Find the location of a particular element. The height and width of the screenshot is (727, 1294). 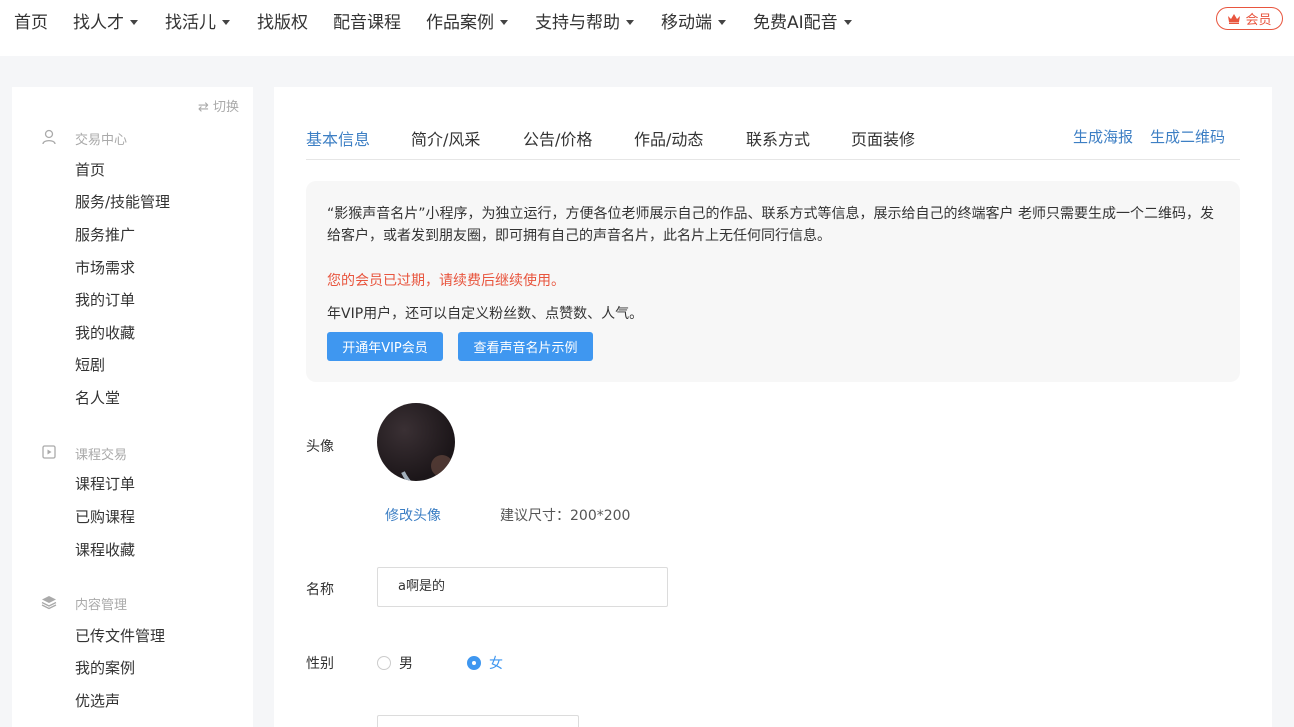

sidebar-item-promotion: 服务推广 is located at coordinates (105, 234).